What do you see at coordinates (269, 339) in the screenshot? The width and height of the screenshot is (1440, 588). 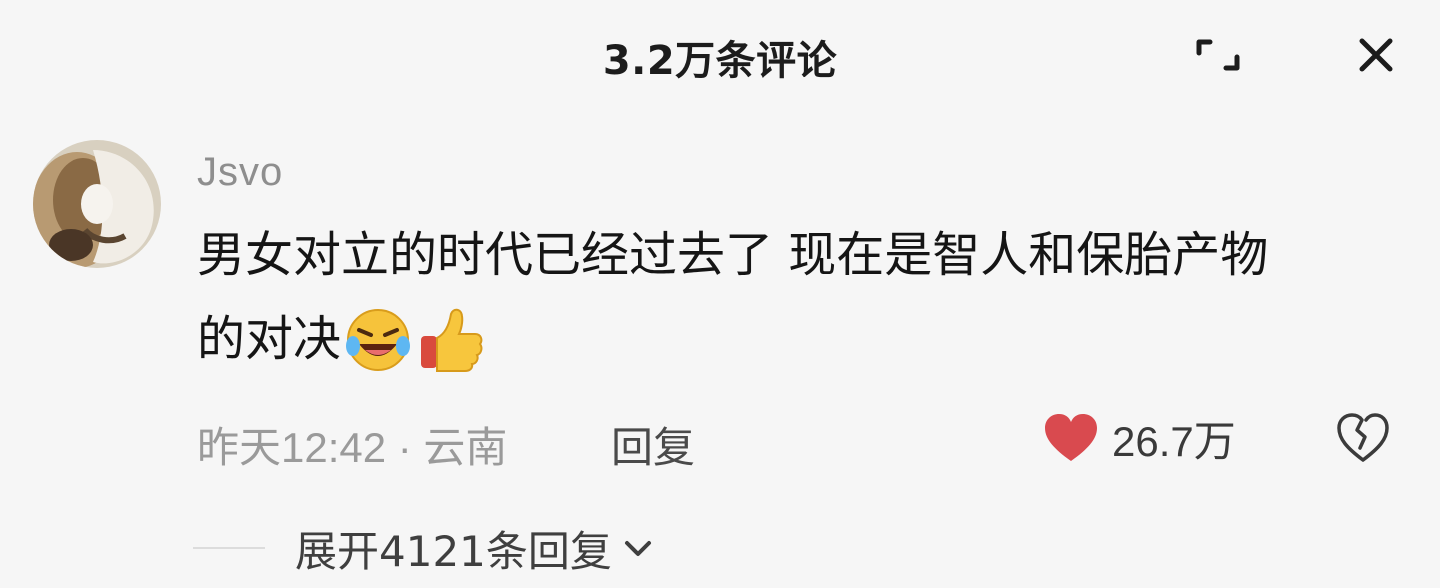 I see `comment-text-line2: 的对决` at bounding box center [269, 339].